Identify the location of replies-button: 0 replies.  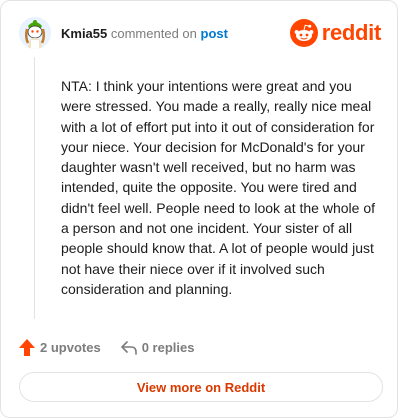
(157, 347).